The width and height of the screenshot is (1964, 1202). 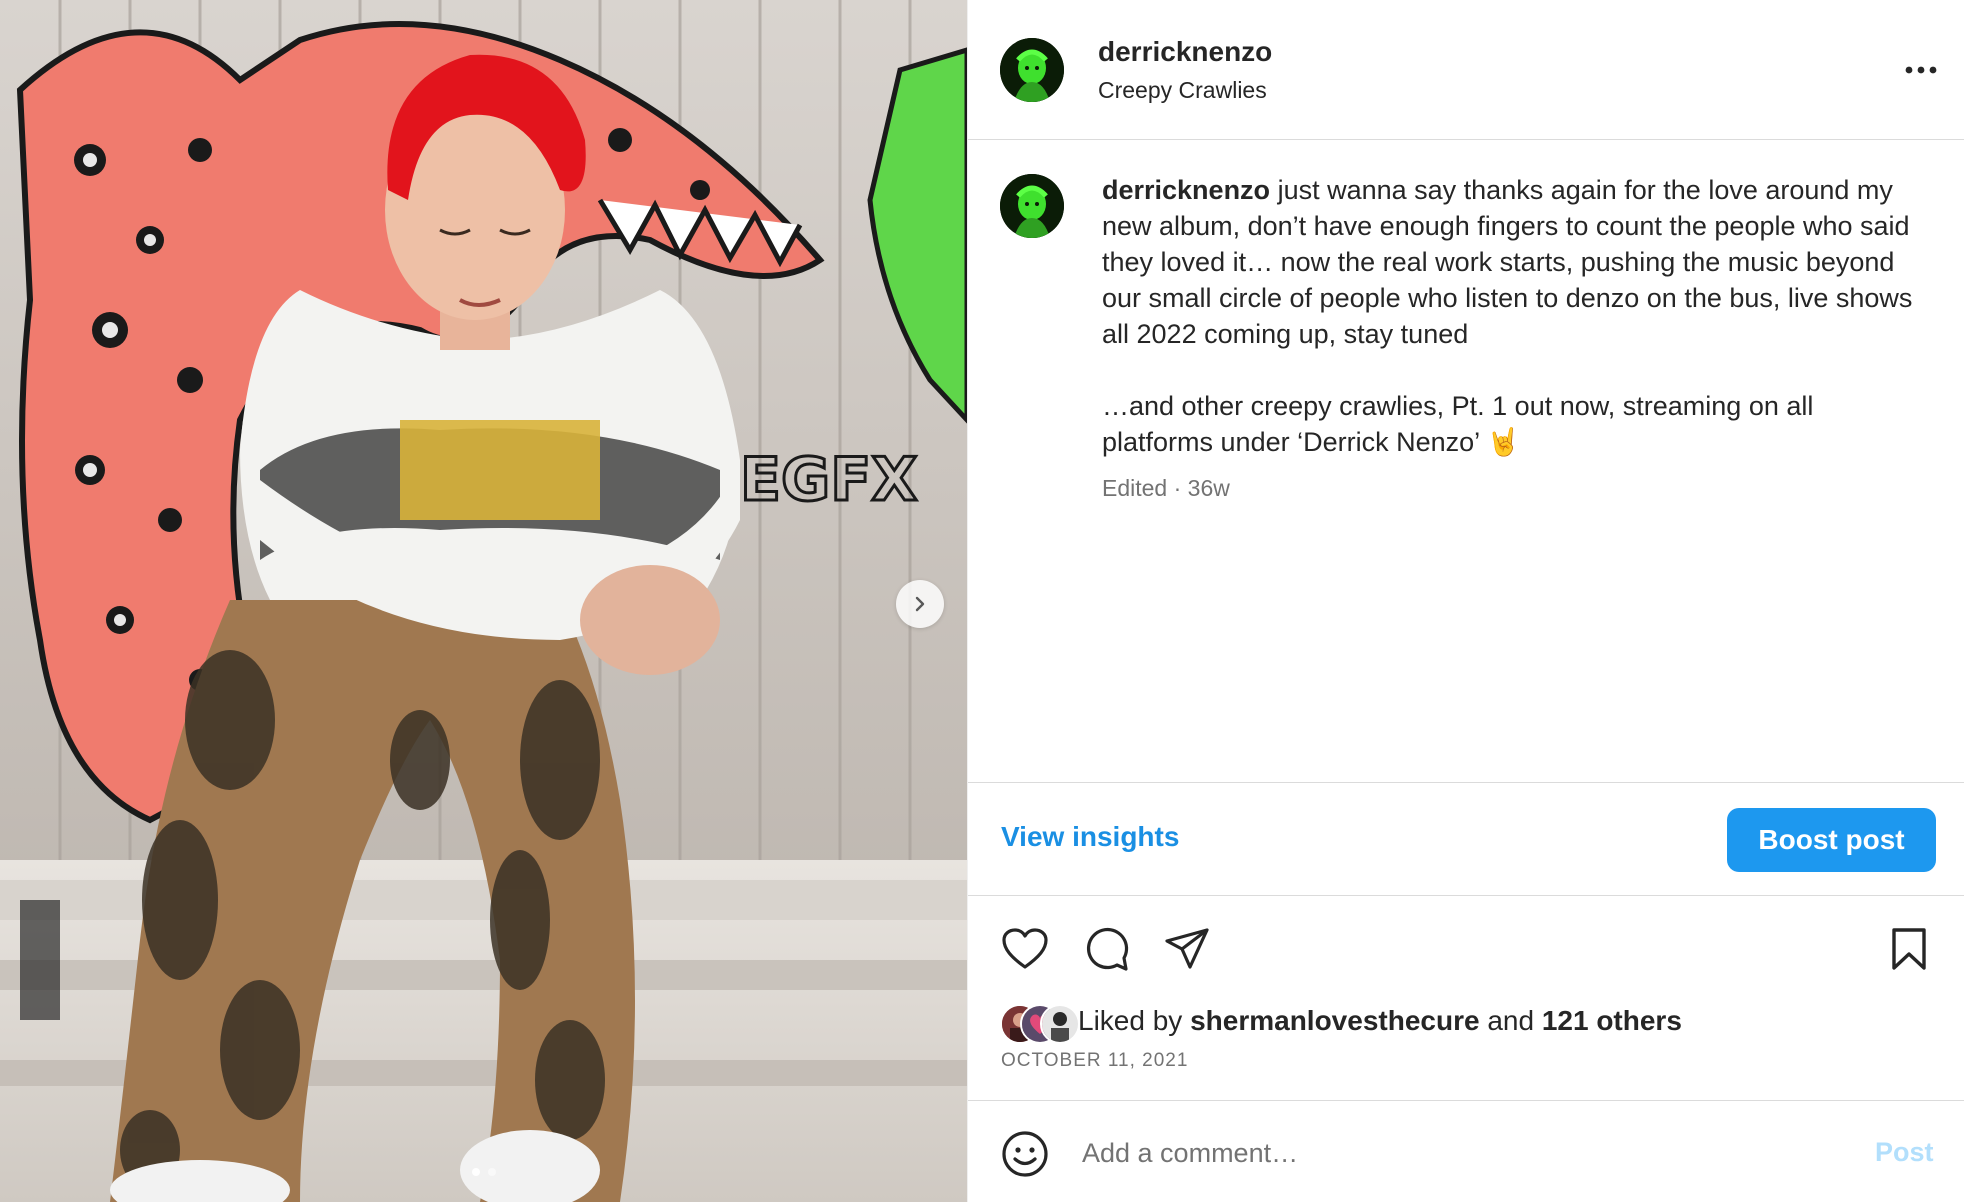 I want to click on view-insights-link: View insights, so click(x=1090, y=837).